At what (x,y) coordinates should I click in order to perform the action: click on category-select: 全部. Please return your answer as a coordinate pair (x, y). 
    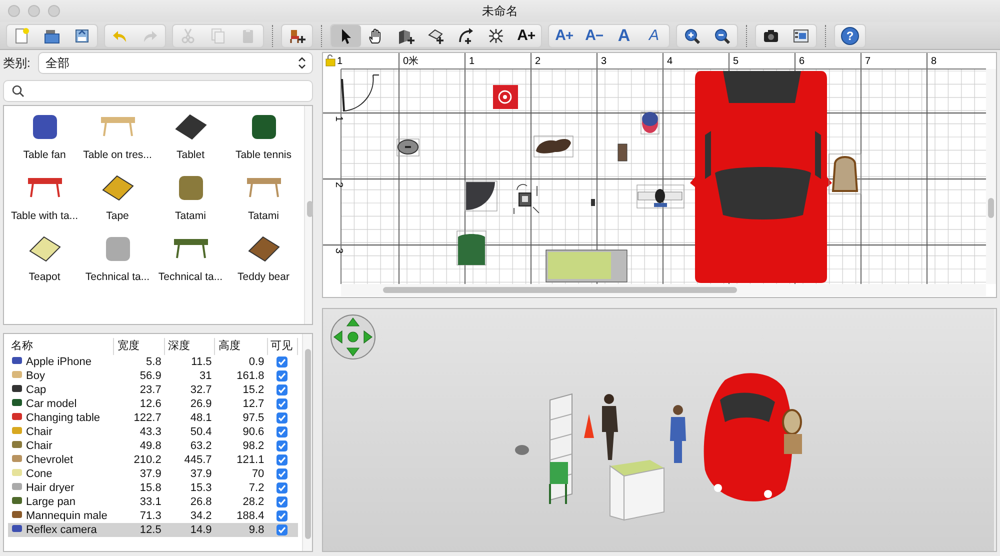
    Looking at the image, I should click on (175, 63).